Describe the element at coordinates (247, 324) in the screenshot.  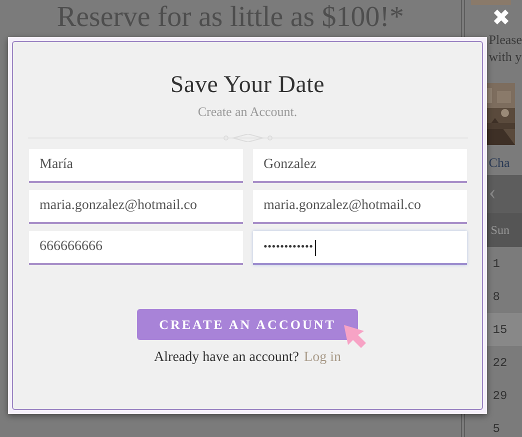
I see `create-account-button: CREATE AN ACCOUNT` at that location.